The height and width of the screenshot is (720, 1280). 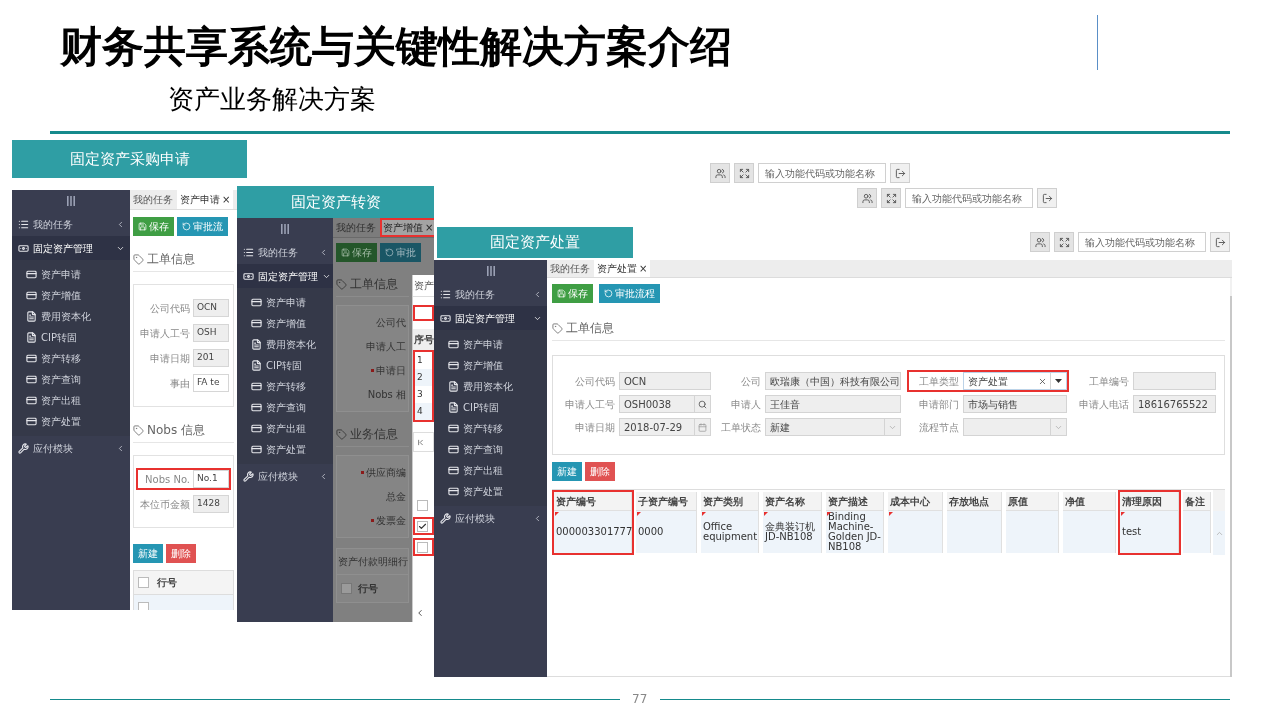 I want to click on input-field: FA te, so click(x=211, y=383).